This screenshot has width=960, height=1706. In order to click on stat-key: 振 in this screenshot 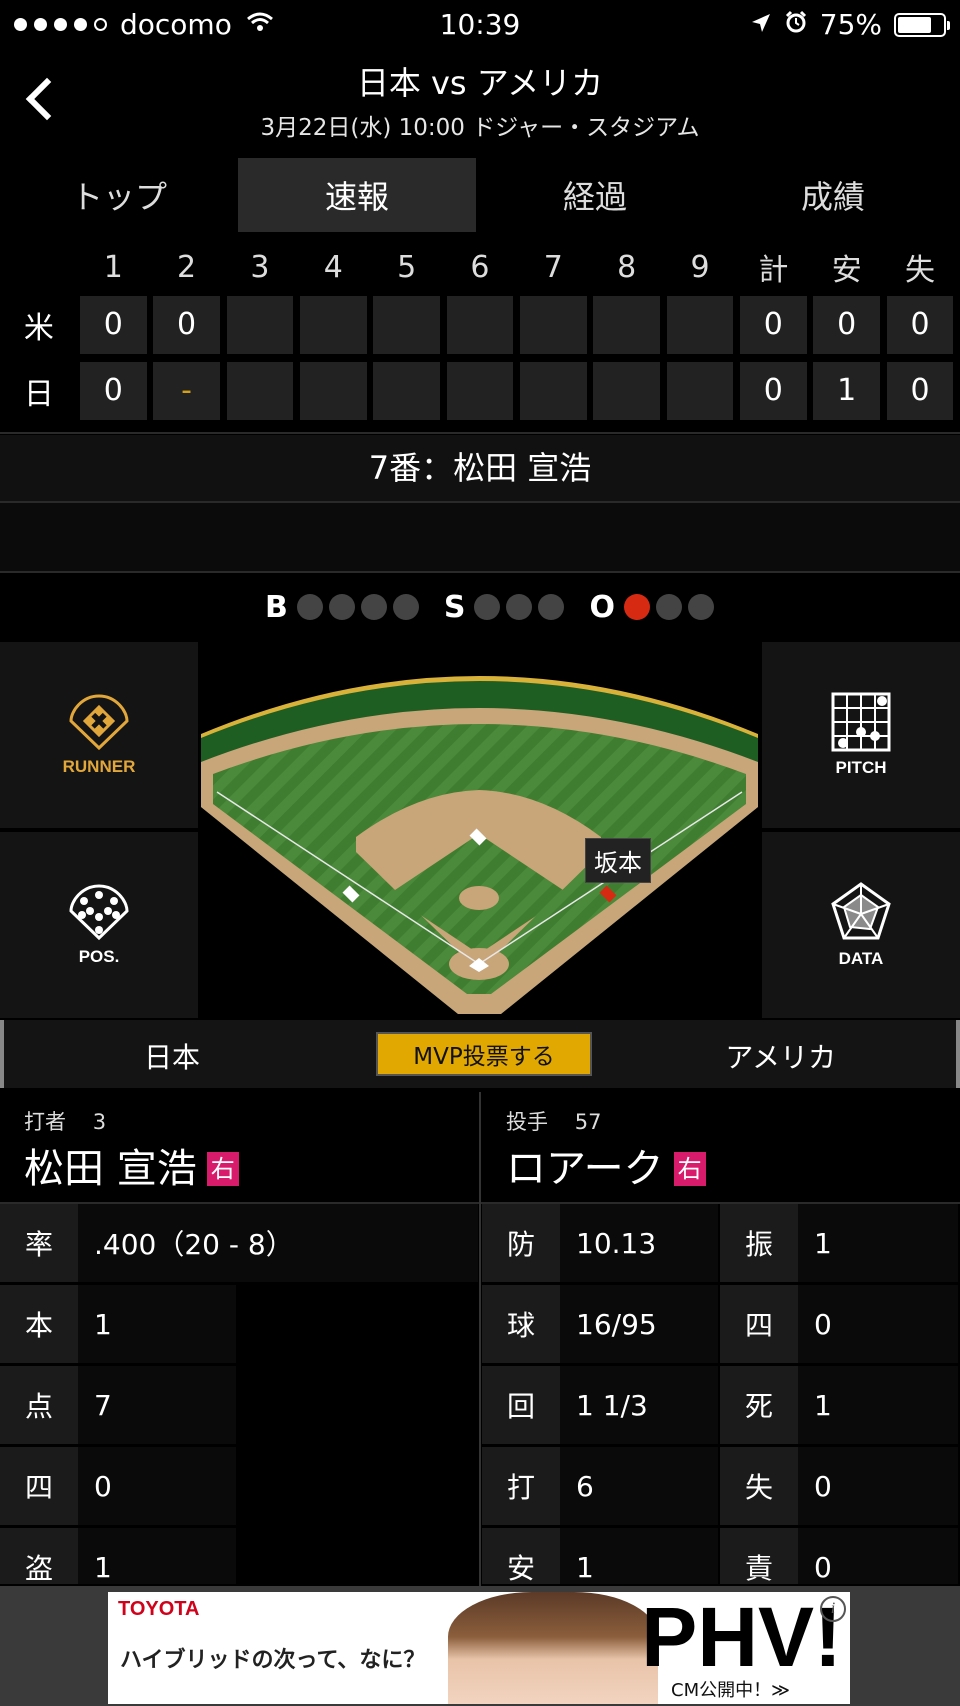, I will do `click(759, 1243)`.